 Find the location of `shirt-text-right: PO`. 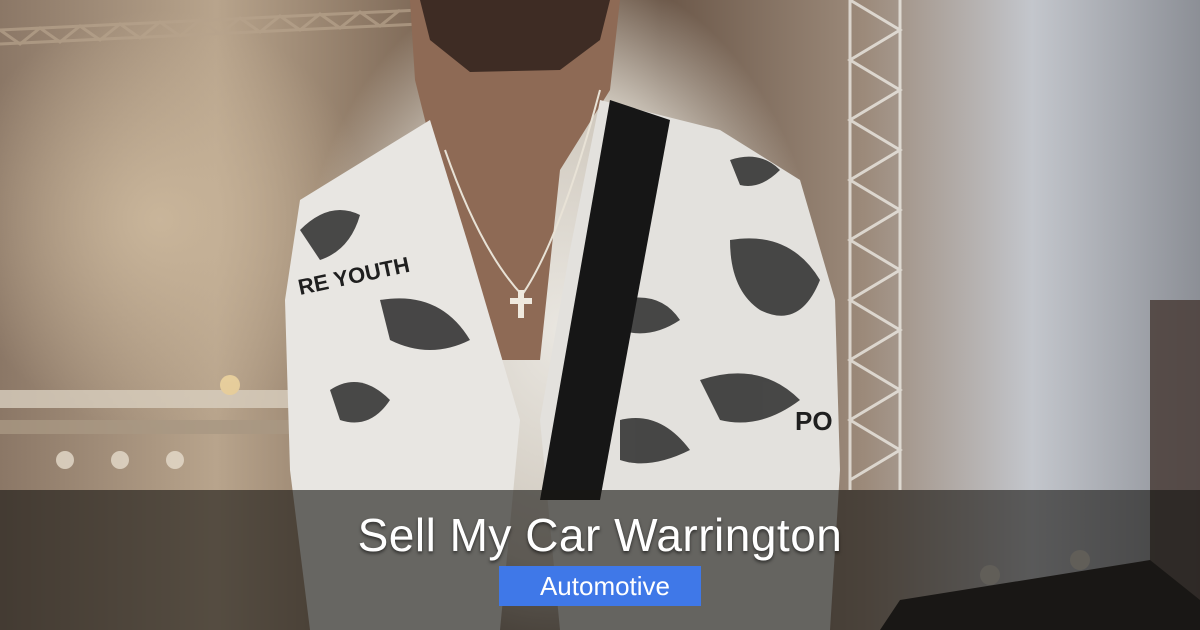

shirt-text-right: PO is located at coordinates (814, 421).